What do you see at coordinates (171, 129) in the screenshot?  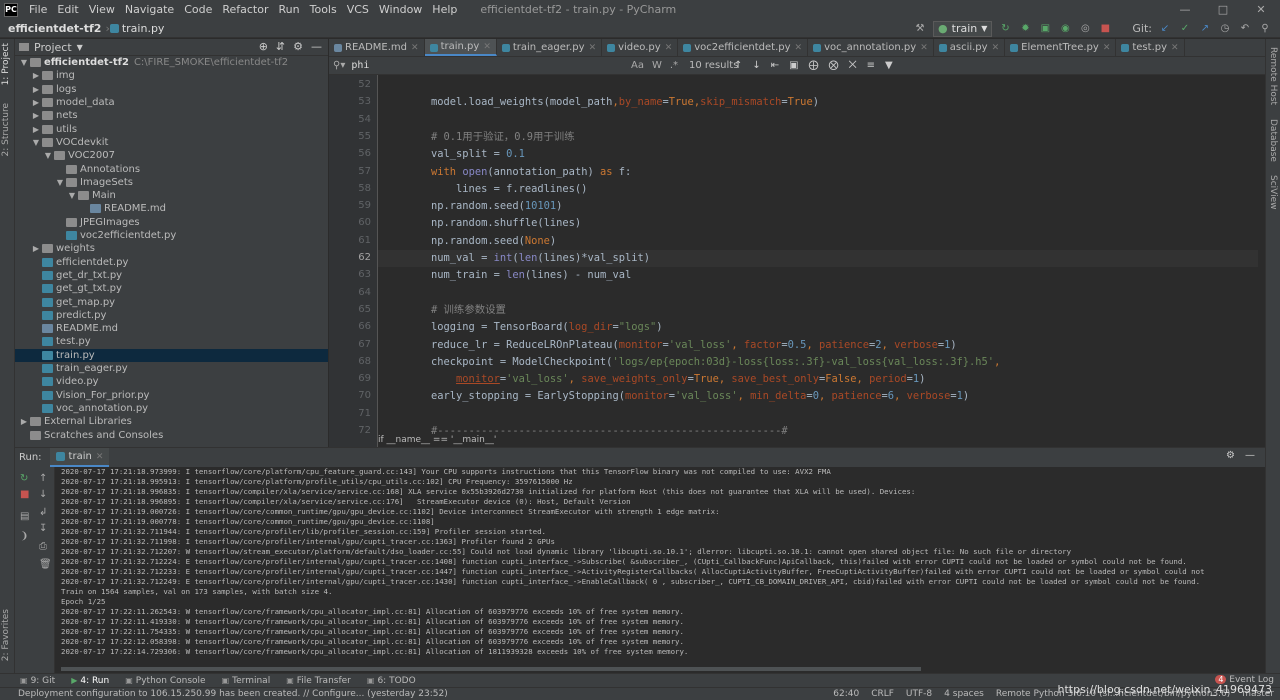 I see `tree-item: ▶ utils` at bounding box center [171, 129].